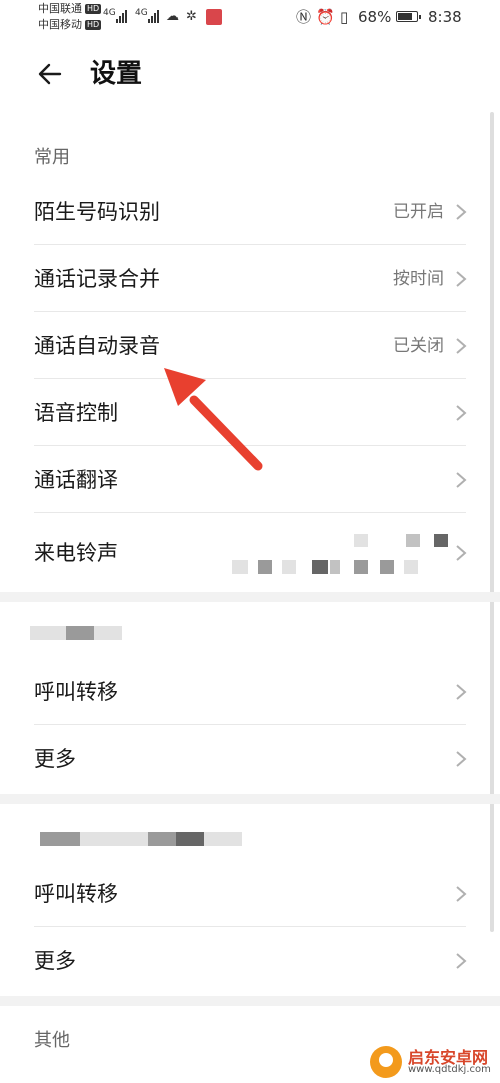 Image resolution: width=500 pixels, height=1083 pixels. I want to click on watermark-url: www.qdtdkj.com, so click(449, 1069).